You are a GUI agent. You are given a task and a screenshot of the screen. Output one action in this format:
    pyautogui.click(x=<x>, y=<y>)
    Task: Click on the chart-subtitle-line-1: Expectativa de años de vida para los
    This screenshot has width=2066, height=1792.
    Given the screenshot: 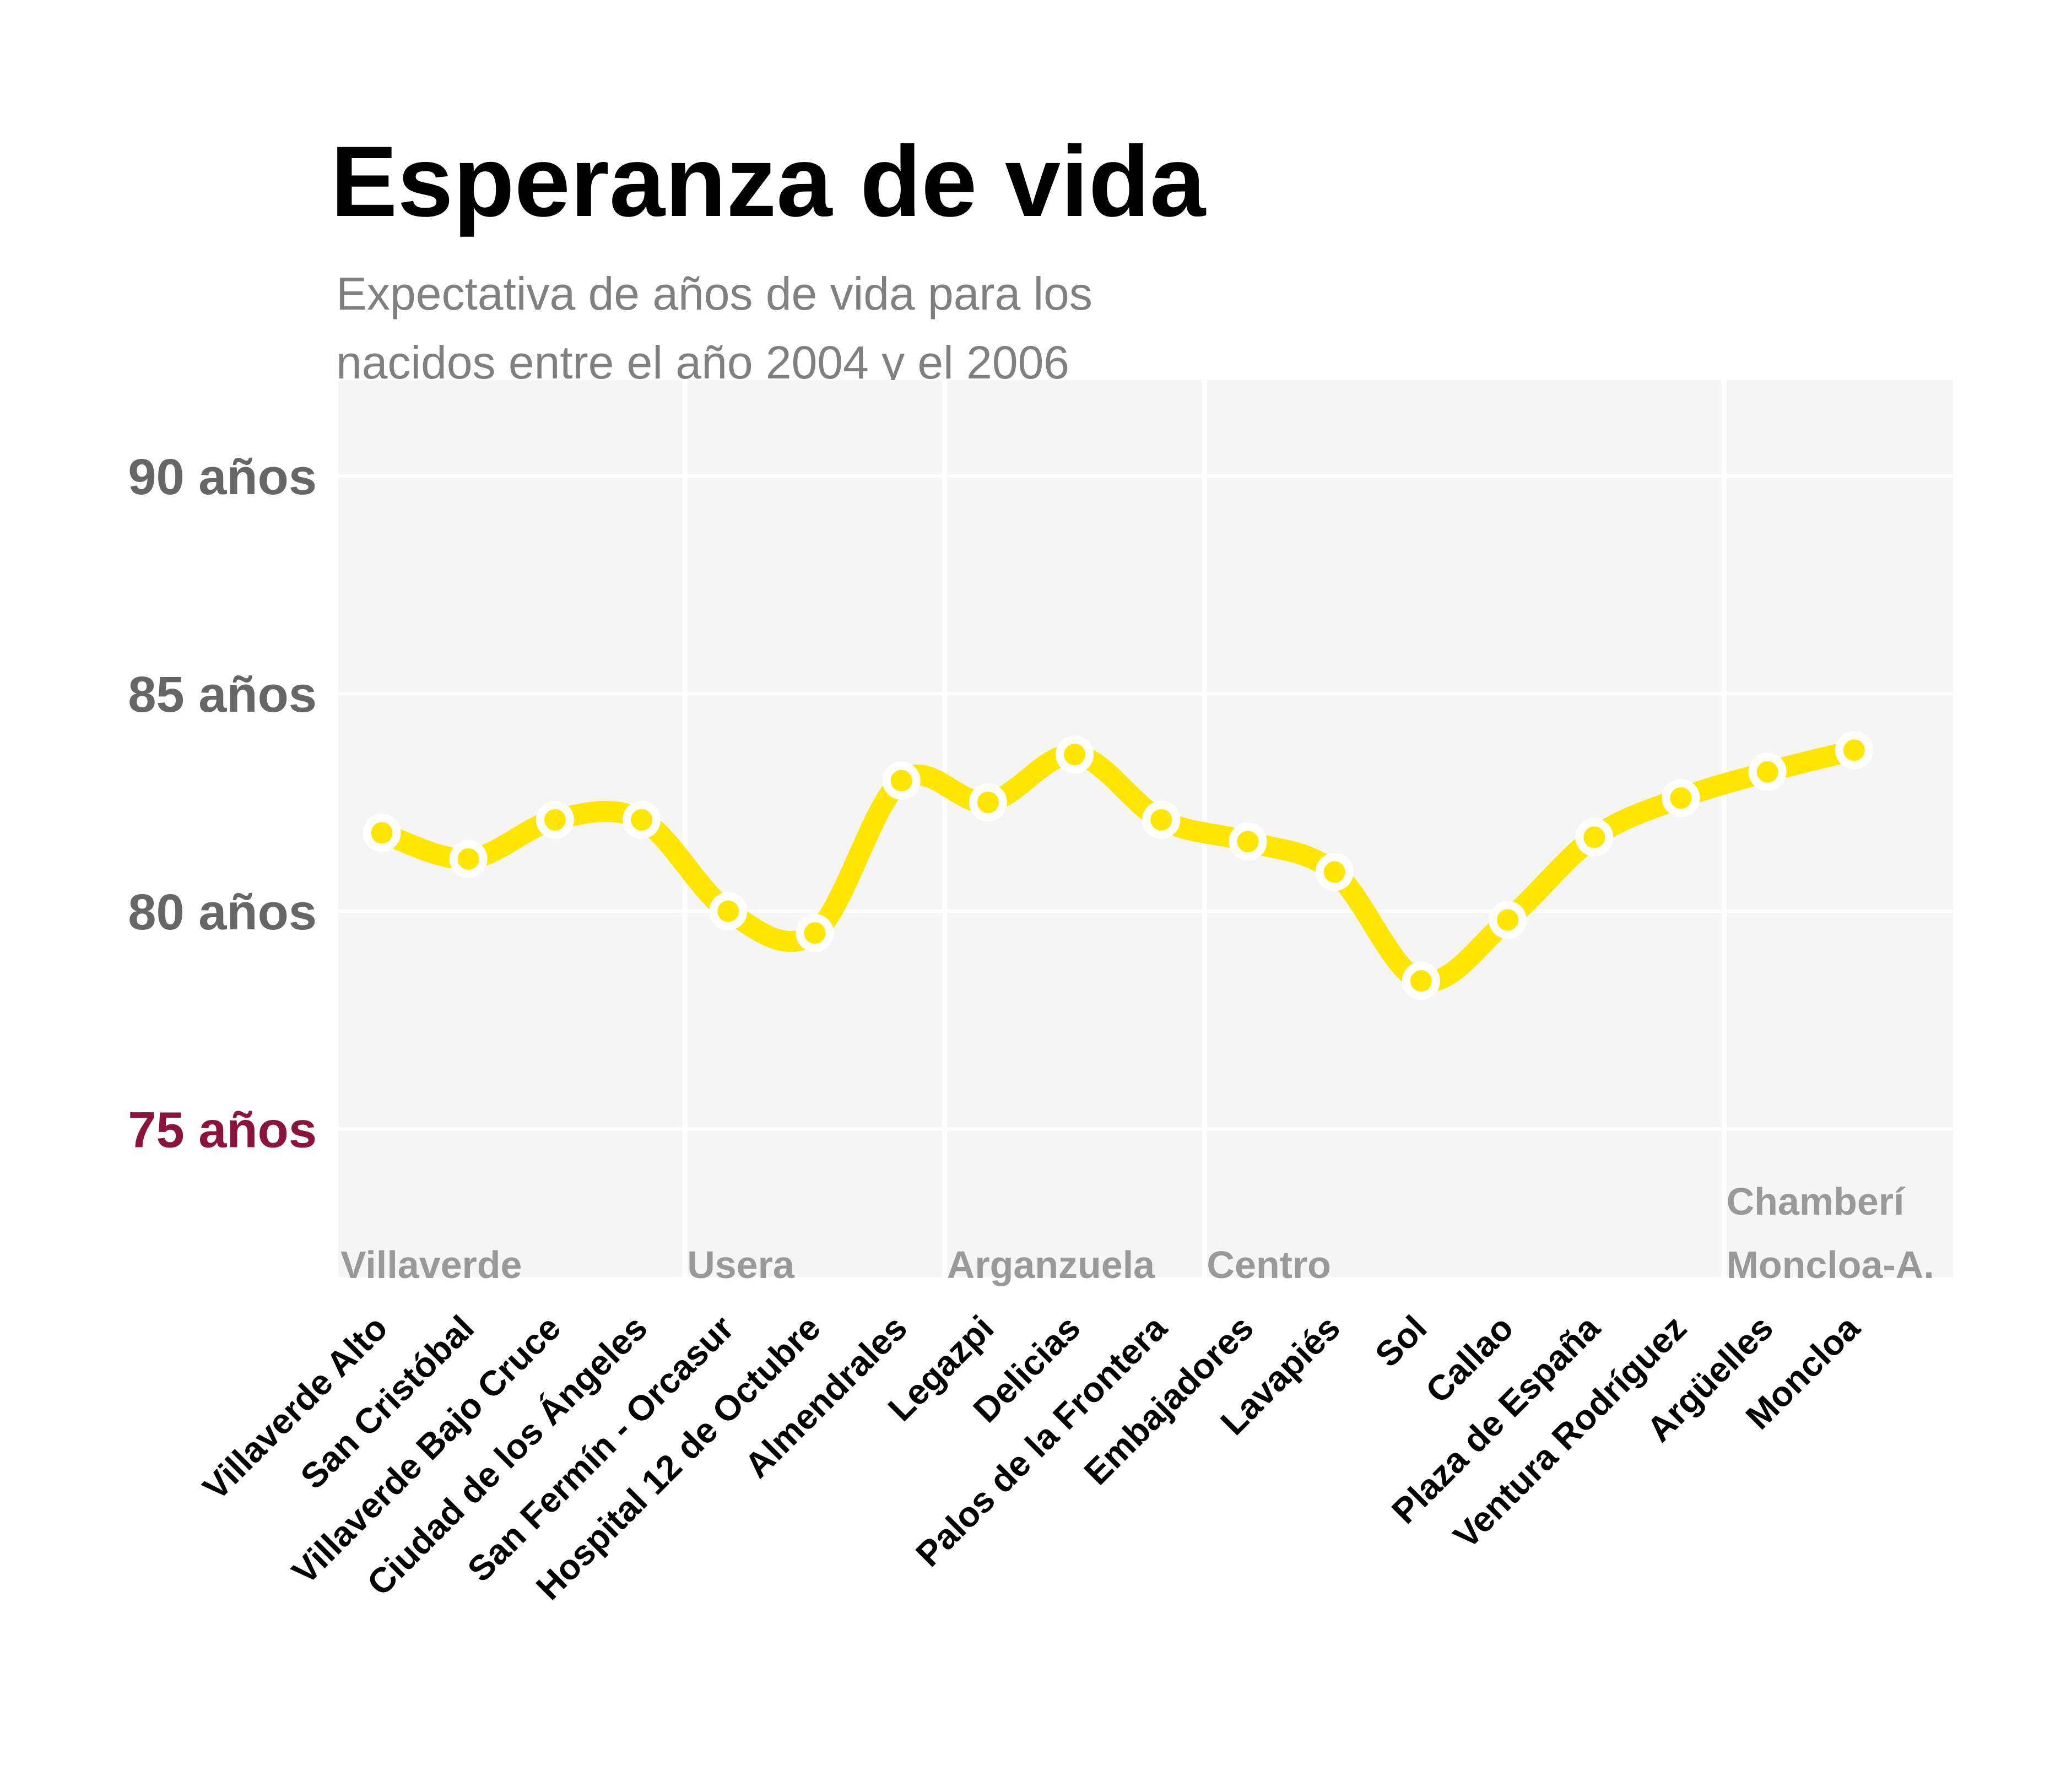 What is the action you would take?
    pyautogui.click(x=714, y=294)
    